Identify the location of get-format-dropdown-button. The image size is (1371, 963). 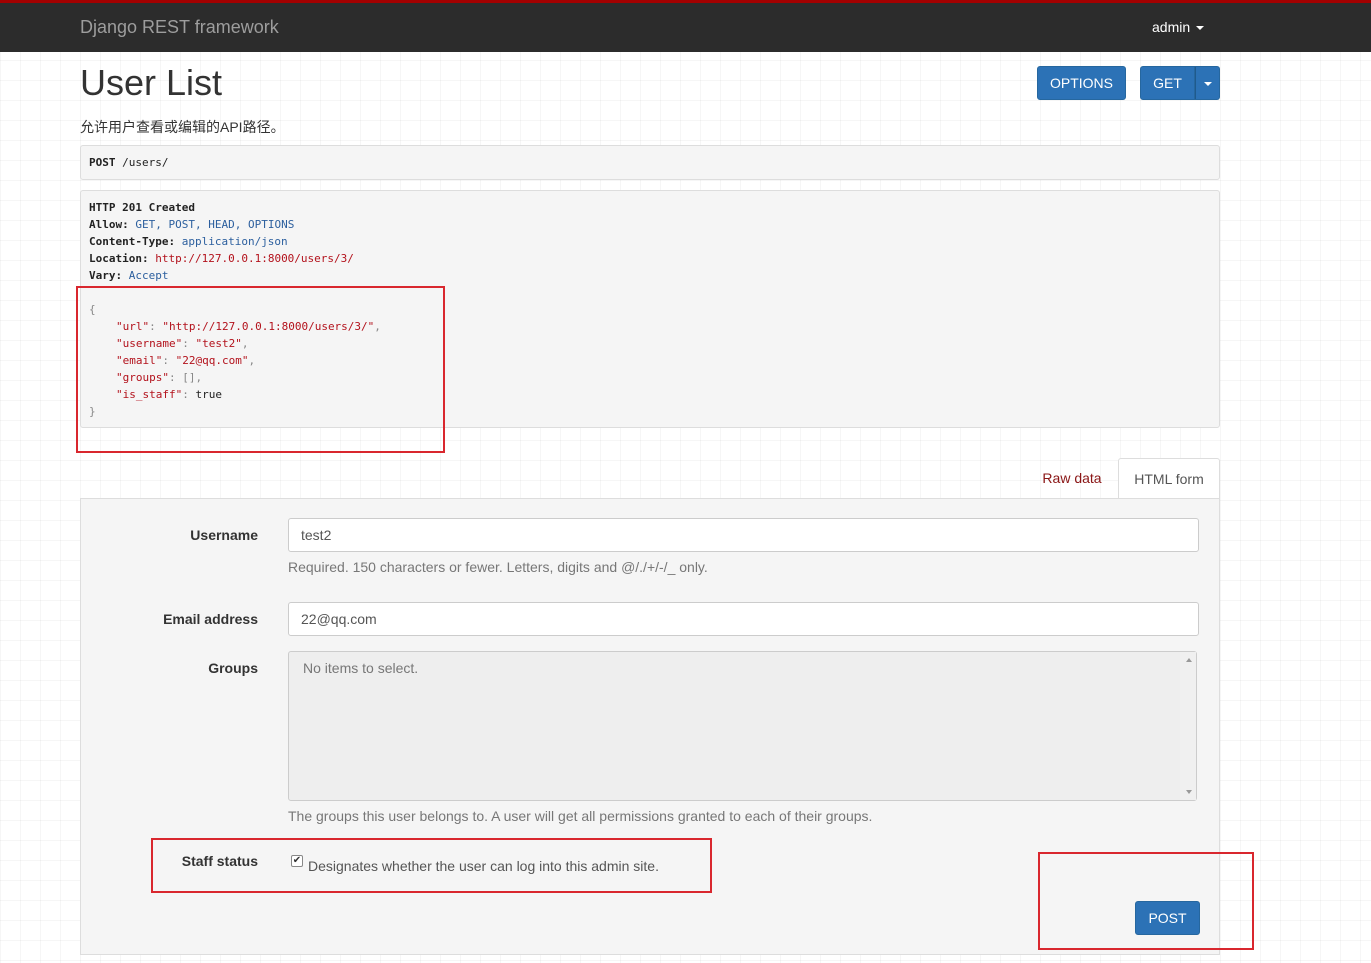
(1207, 83).